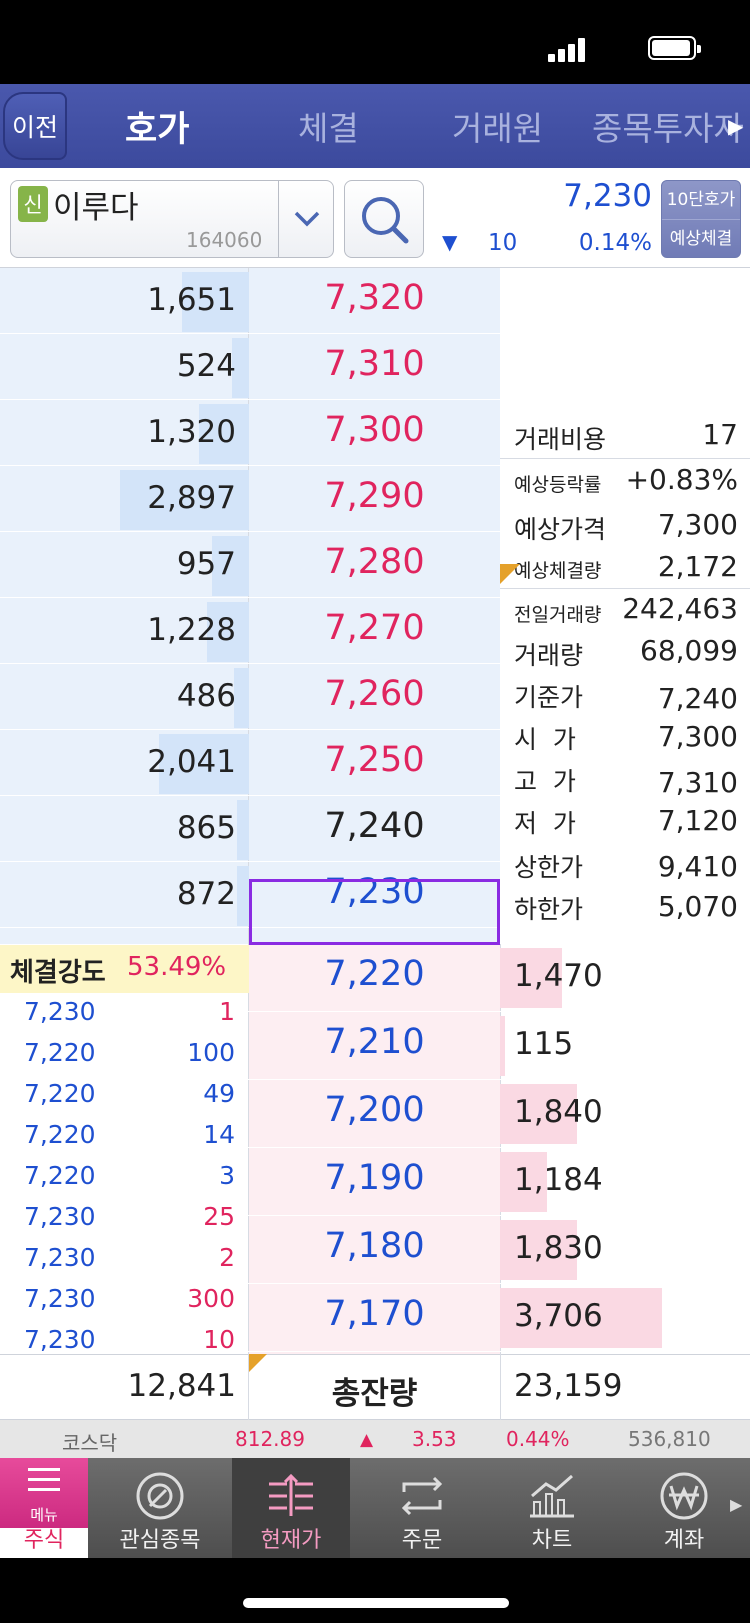 This screenshot has height=1623, width=750. Describe the element at coordinates (328, 126) in the screenshot. I see `tab-trades: 체결` at that location.